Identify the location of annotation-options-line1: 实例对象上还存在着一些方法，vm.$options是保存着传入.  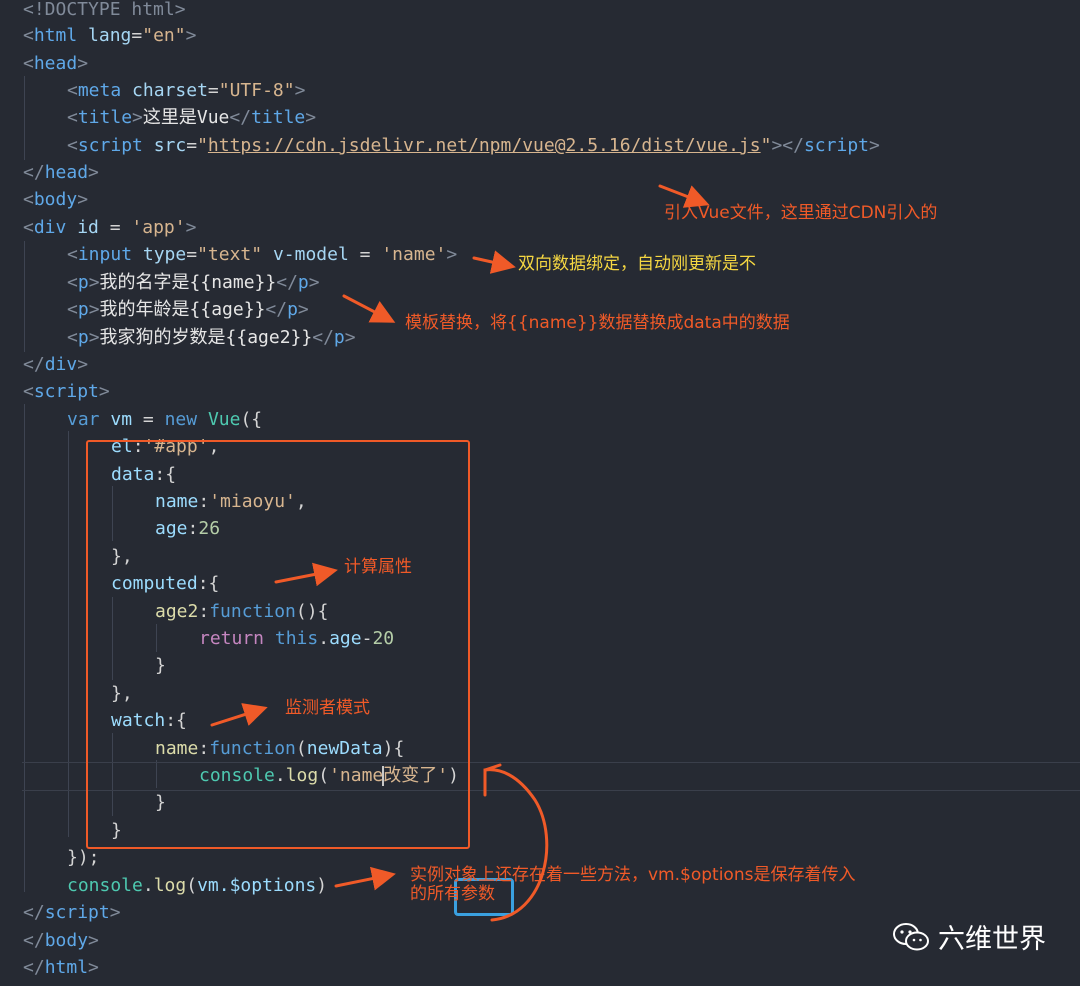
(633, 875).